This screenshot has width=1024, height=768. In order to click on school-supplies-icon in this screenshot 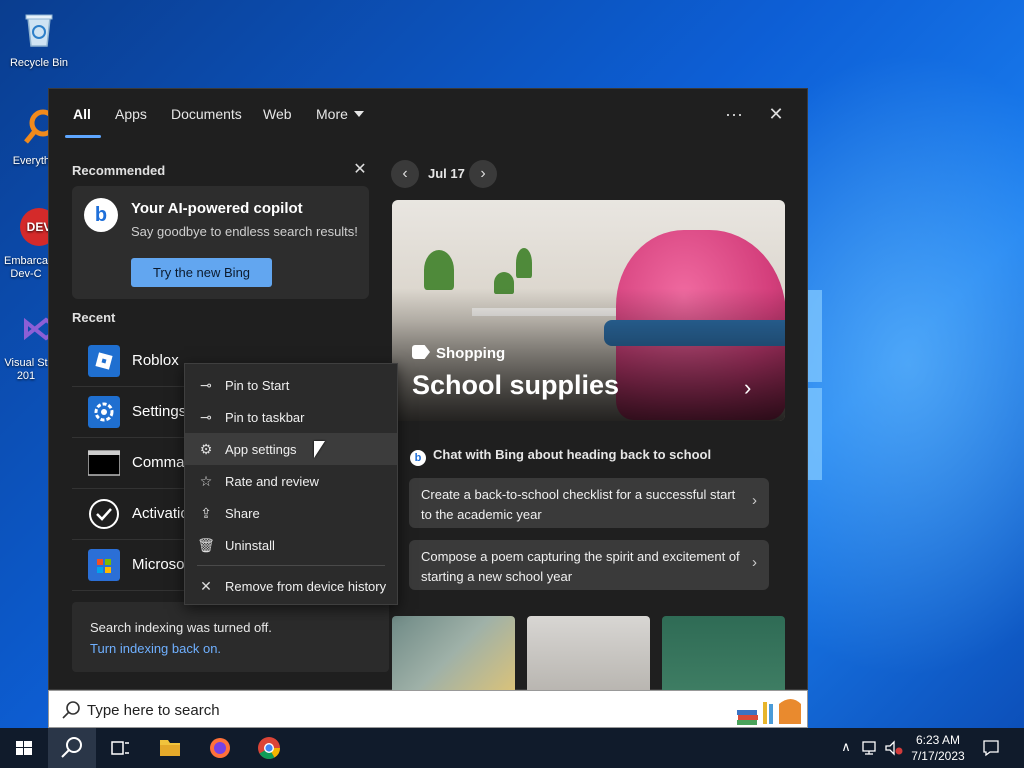, I will do `click(769, 712)`.